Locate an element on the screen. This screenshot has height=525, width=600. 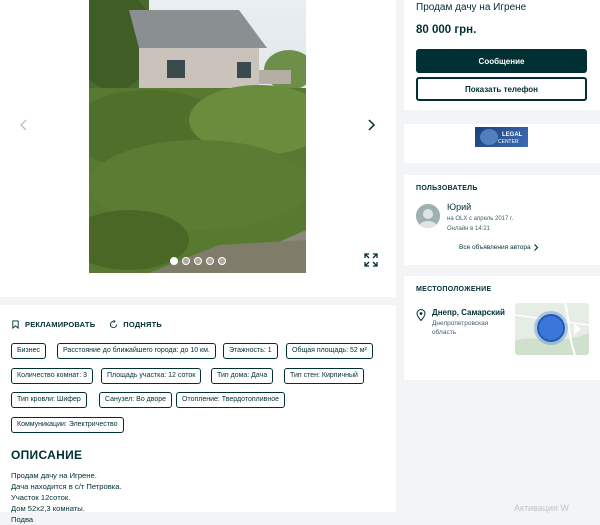
map-image is located at coordinates (552, 329).